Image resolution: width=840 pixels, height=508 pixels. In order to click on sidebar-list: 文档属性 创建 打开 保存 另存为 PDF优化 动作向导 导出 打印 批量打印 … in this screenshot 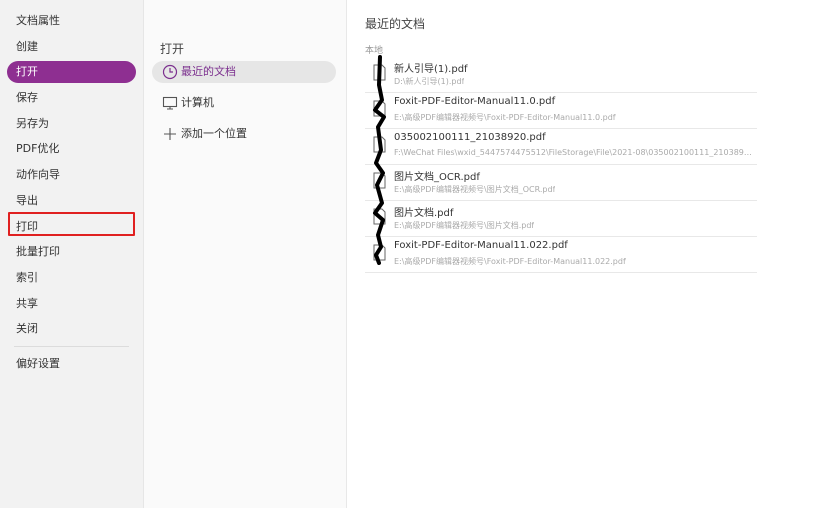, I will do `click(71, 188)`.